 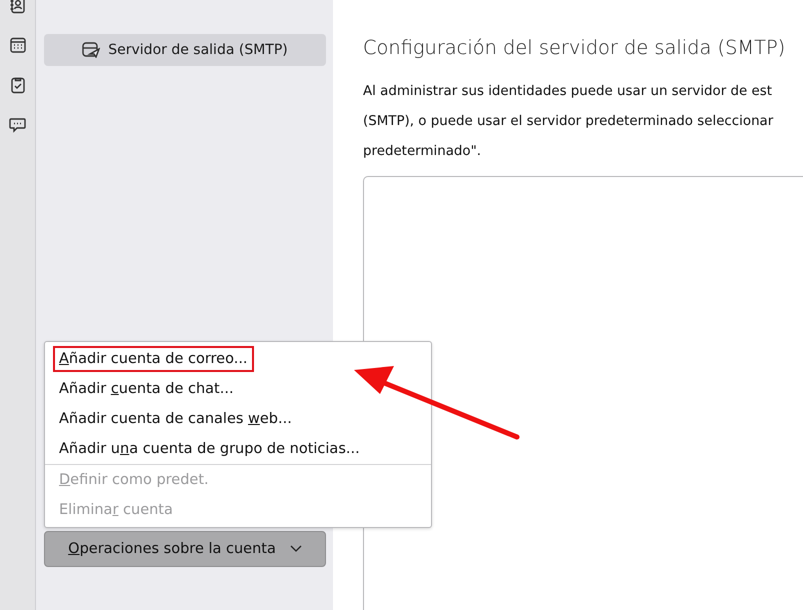 What do you see at coordinates (17, 85) in the screenshot?
I see `clipboard-check-icon` at bounding box center [17, 85].